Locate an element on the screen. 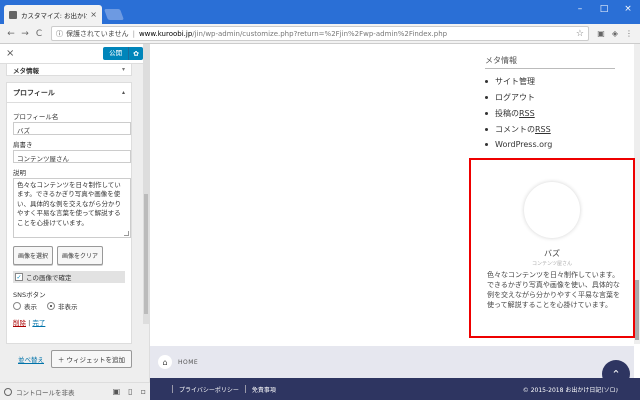  description-label: 説明 is located at coordinates (19, 173).